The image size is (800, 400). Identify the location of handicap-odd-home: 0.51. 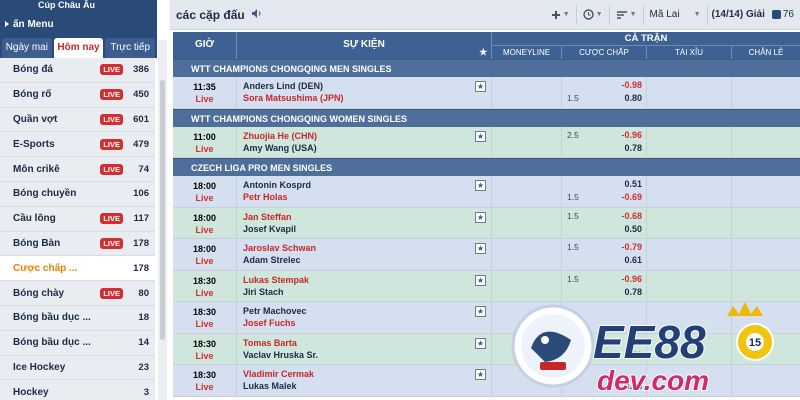
(633, 184).